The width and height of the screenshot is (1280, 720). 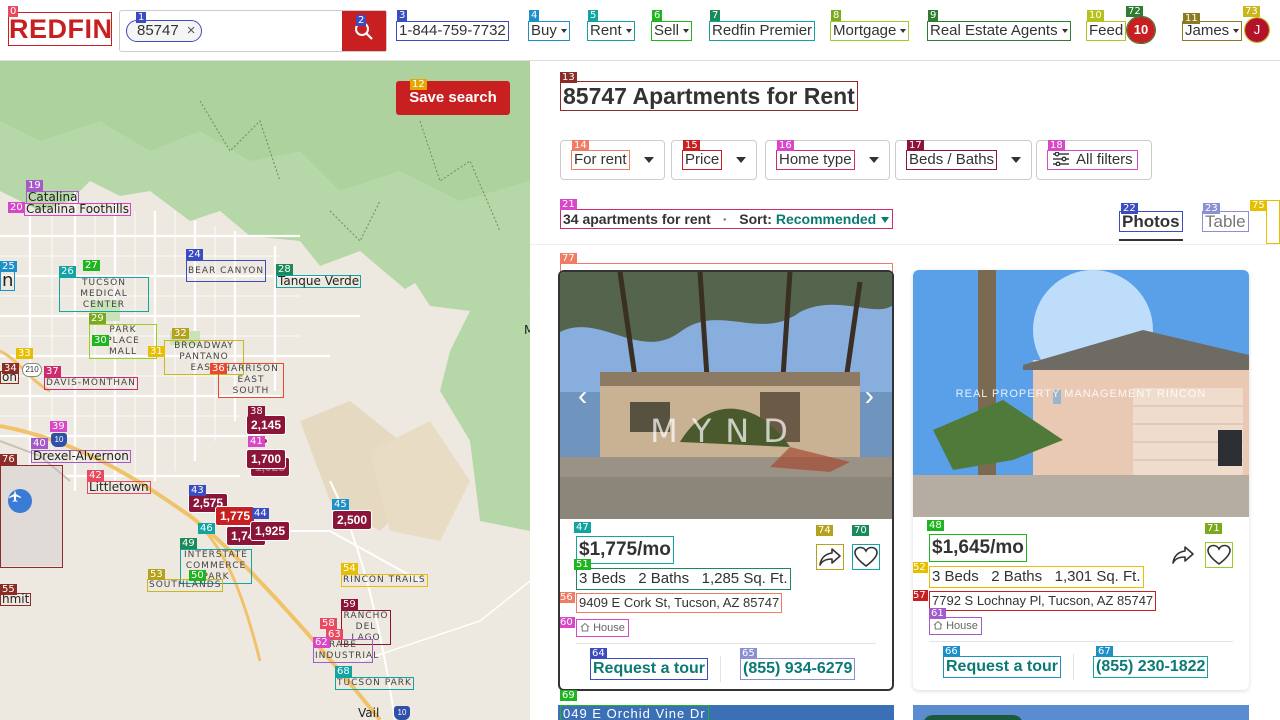 I want to click on chevron-left-icon: ‹, so click(x=582, y=396).